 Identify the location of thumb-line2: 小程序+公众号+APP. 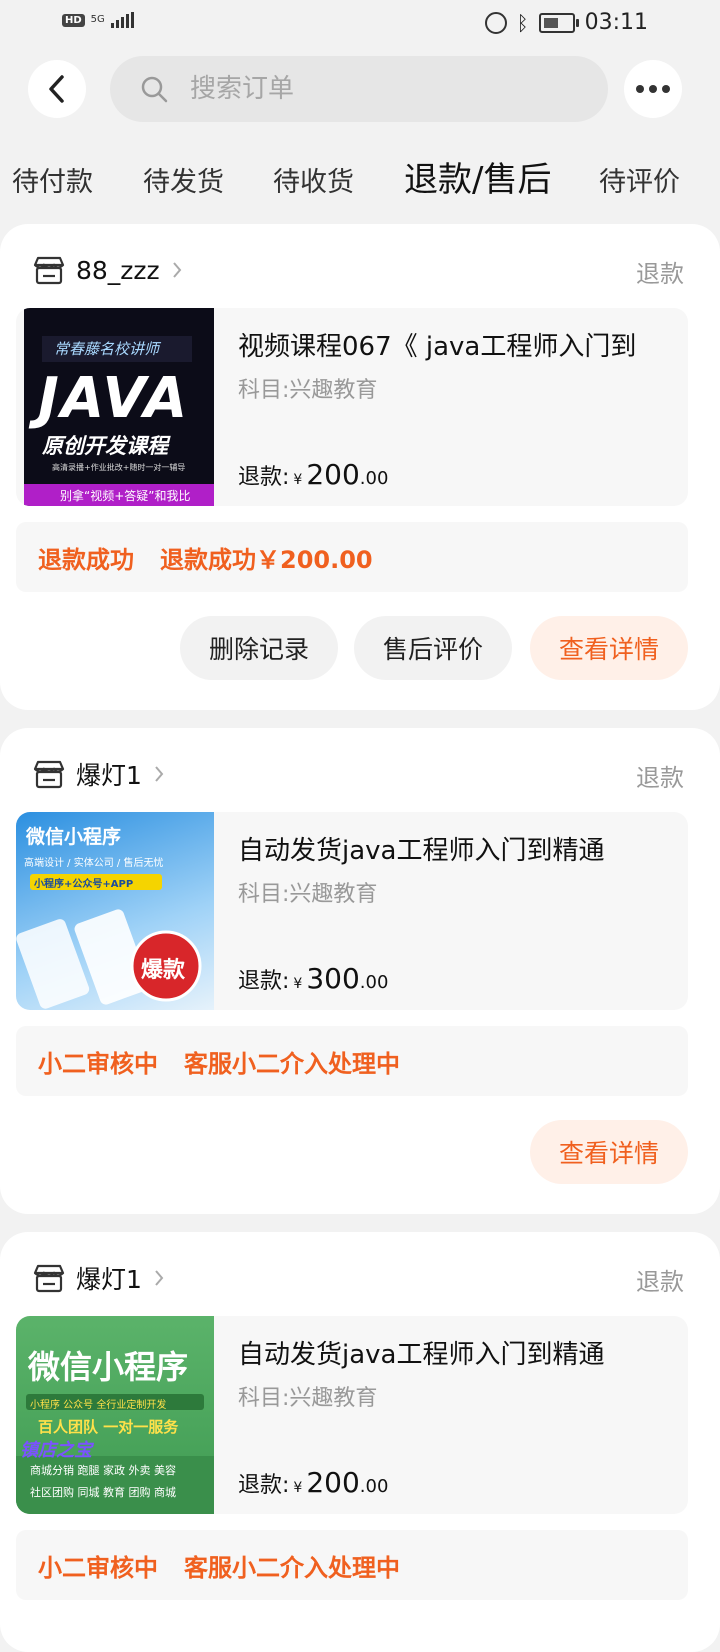
(84, 884).